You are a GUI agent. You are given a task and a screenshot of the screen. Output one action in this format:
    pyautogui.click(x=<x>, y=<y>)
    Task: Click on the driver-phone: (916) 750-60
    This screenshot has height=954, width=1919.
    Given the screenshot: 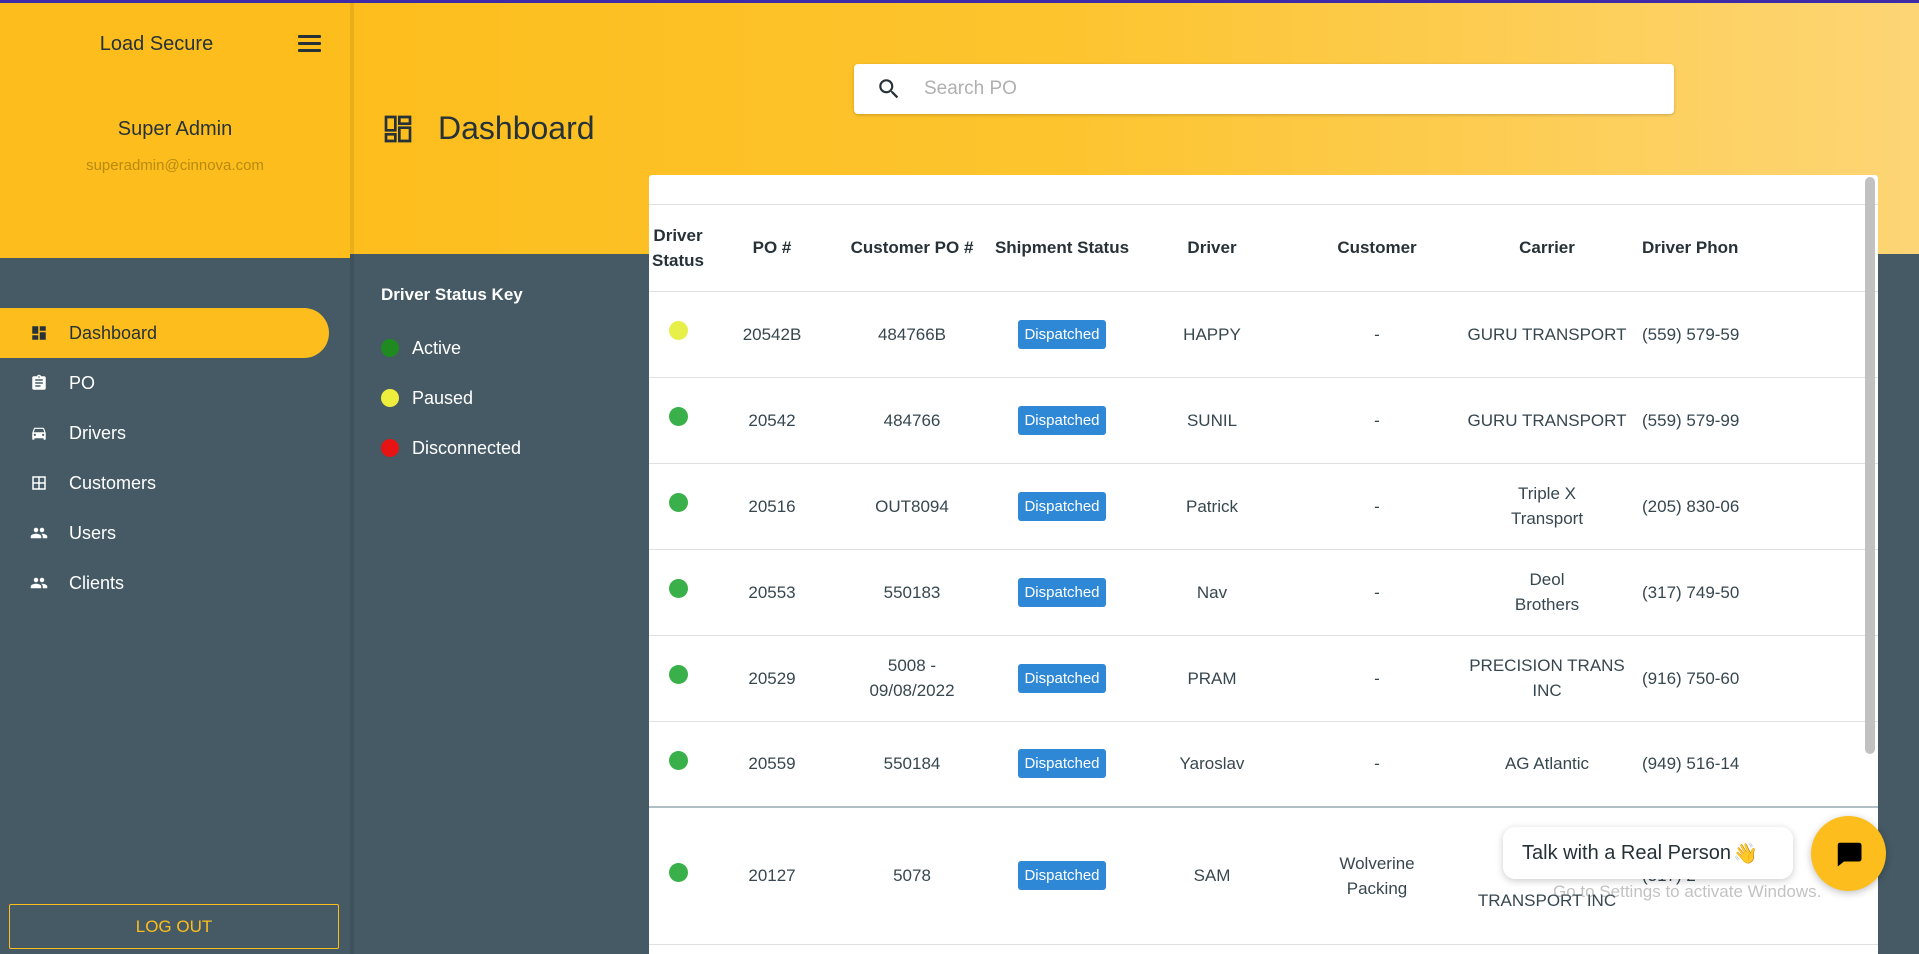 What is the action you would take?
    pyautogui.click(x=1752, y=678)
    